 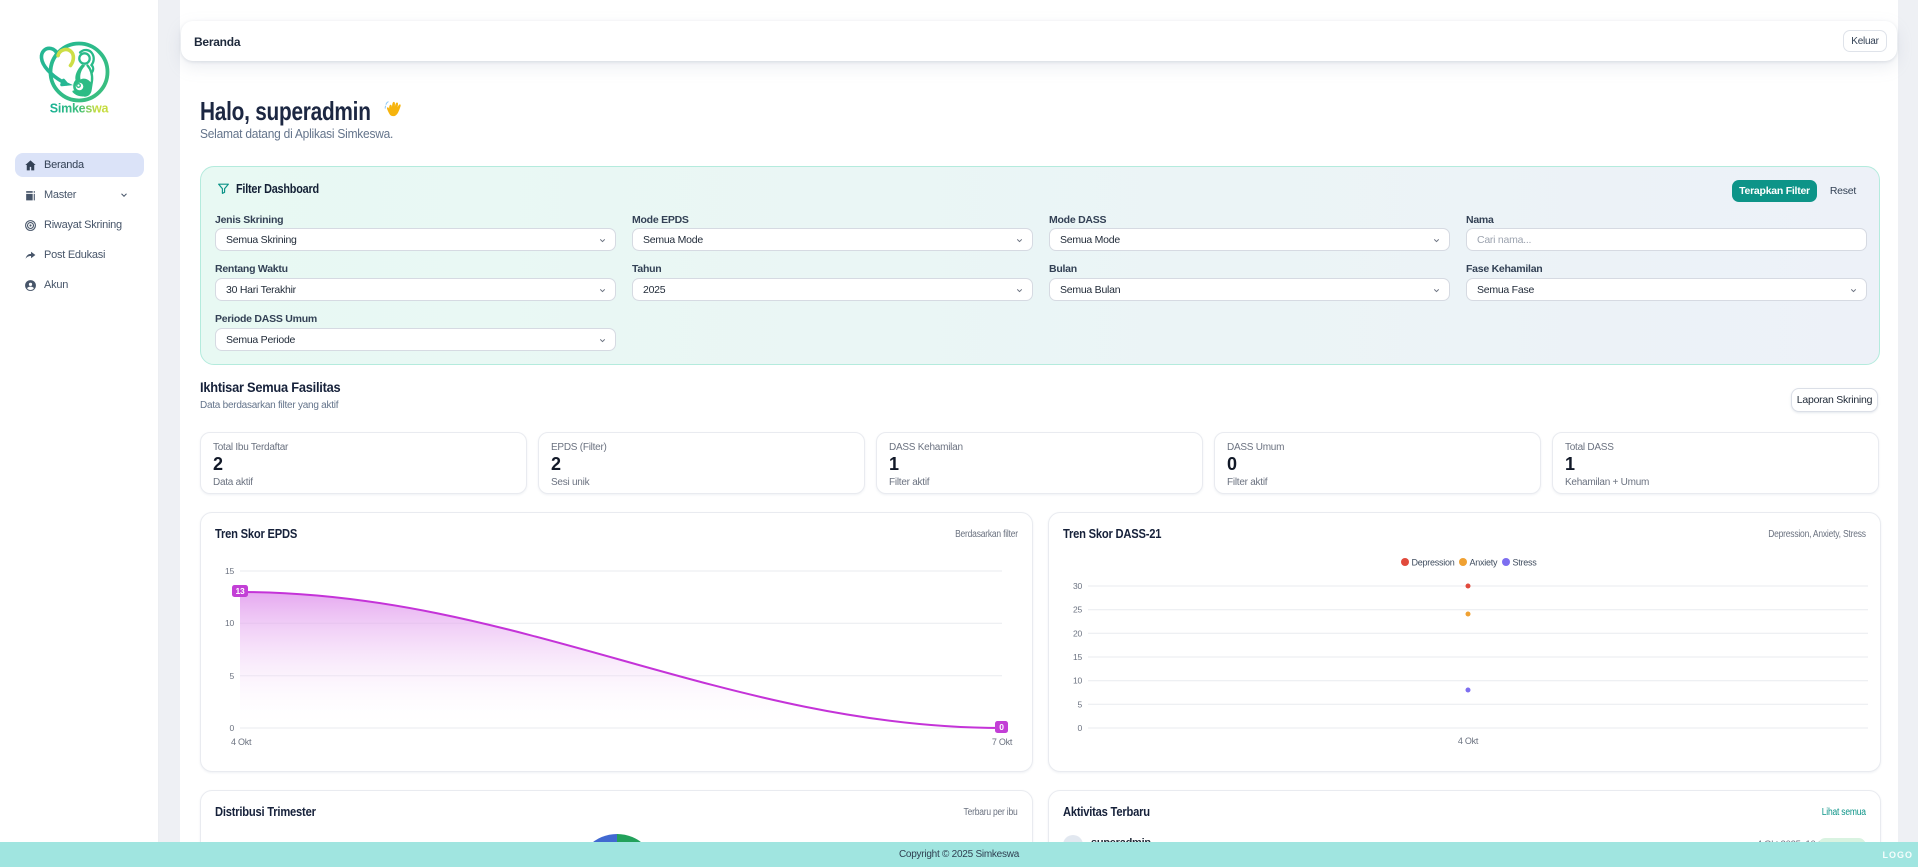 I want to click on svg-text: 13, so click(x=240, y=591).